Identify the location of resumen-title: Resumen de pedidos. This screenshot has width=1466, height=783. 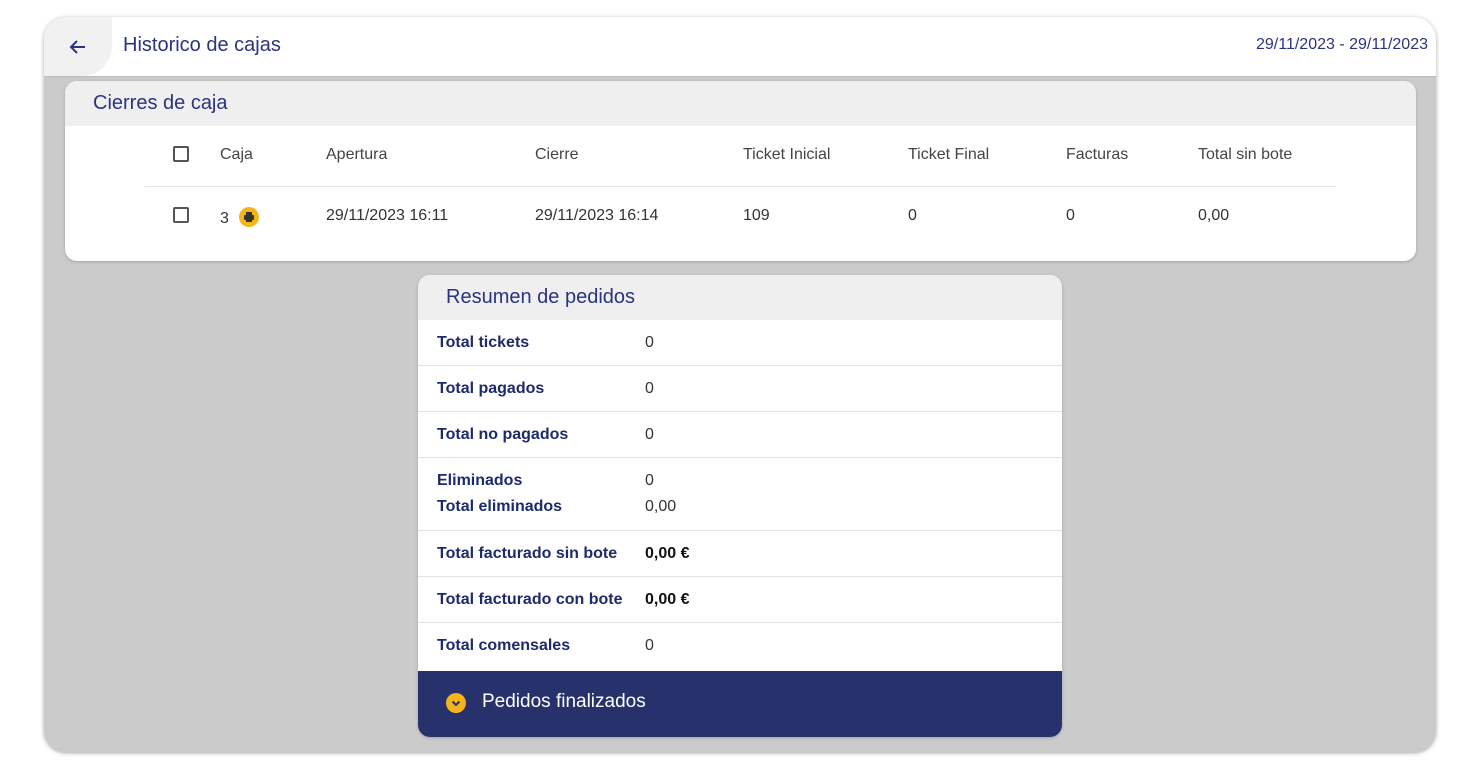
(541, 297).